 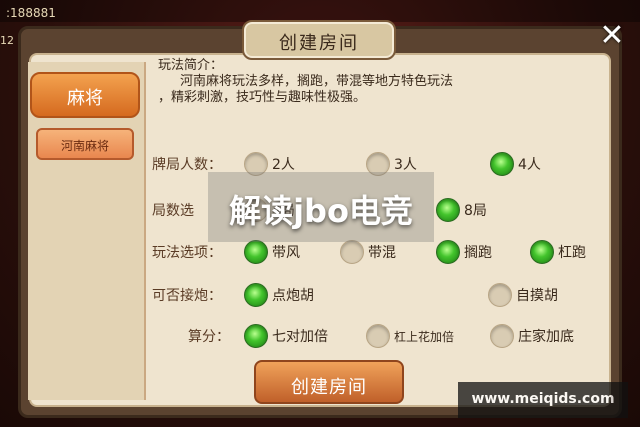 I want to click on play-options-label: 玩法选项：, so click(x=187, y=253).